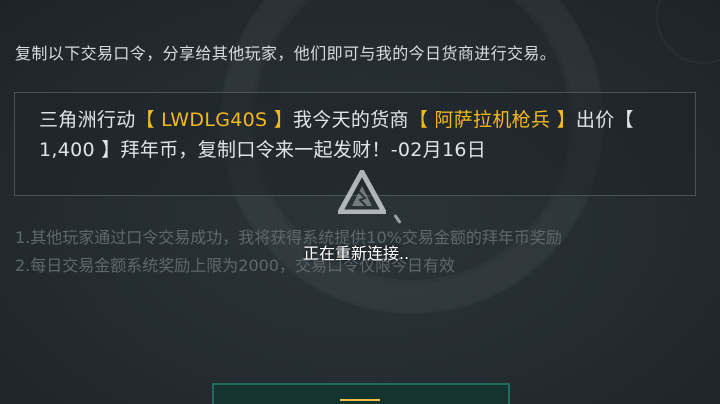 The width and height of the screenshot is (720, 404). I want to click on instruction-text: 复制以下交易口令，分享给其他玩家，他们即可与我的今日货商进行交易。, so click(286, 53).